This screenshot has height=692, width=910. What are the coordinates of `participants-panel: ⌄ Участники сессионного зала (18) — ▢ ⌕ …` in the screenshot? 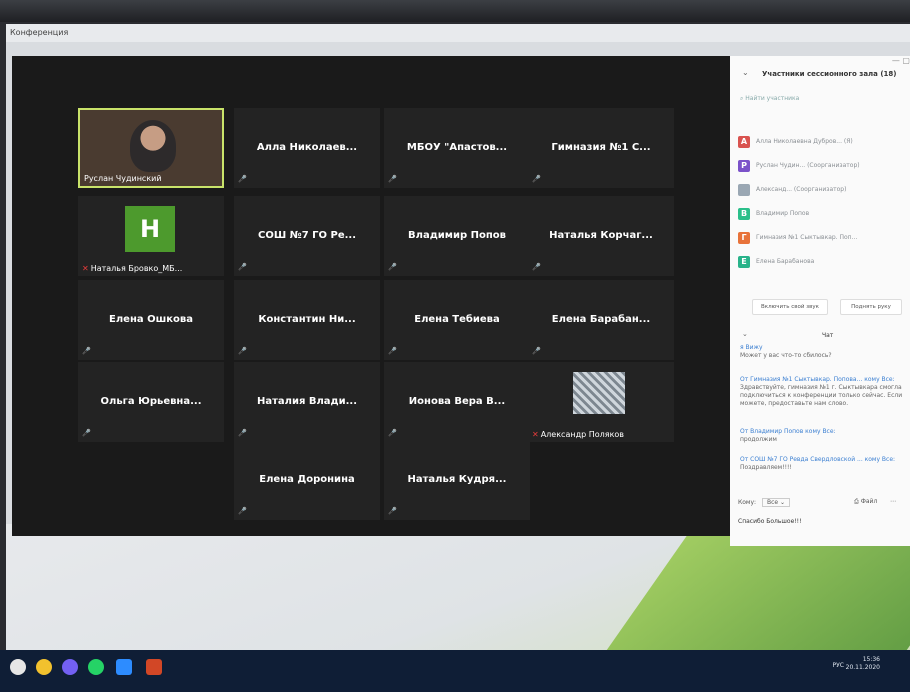 It's located at (820, 301).